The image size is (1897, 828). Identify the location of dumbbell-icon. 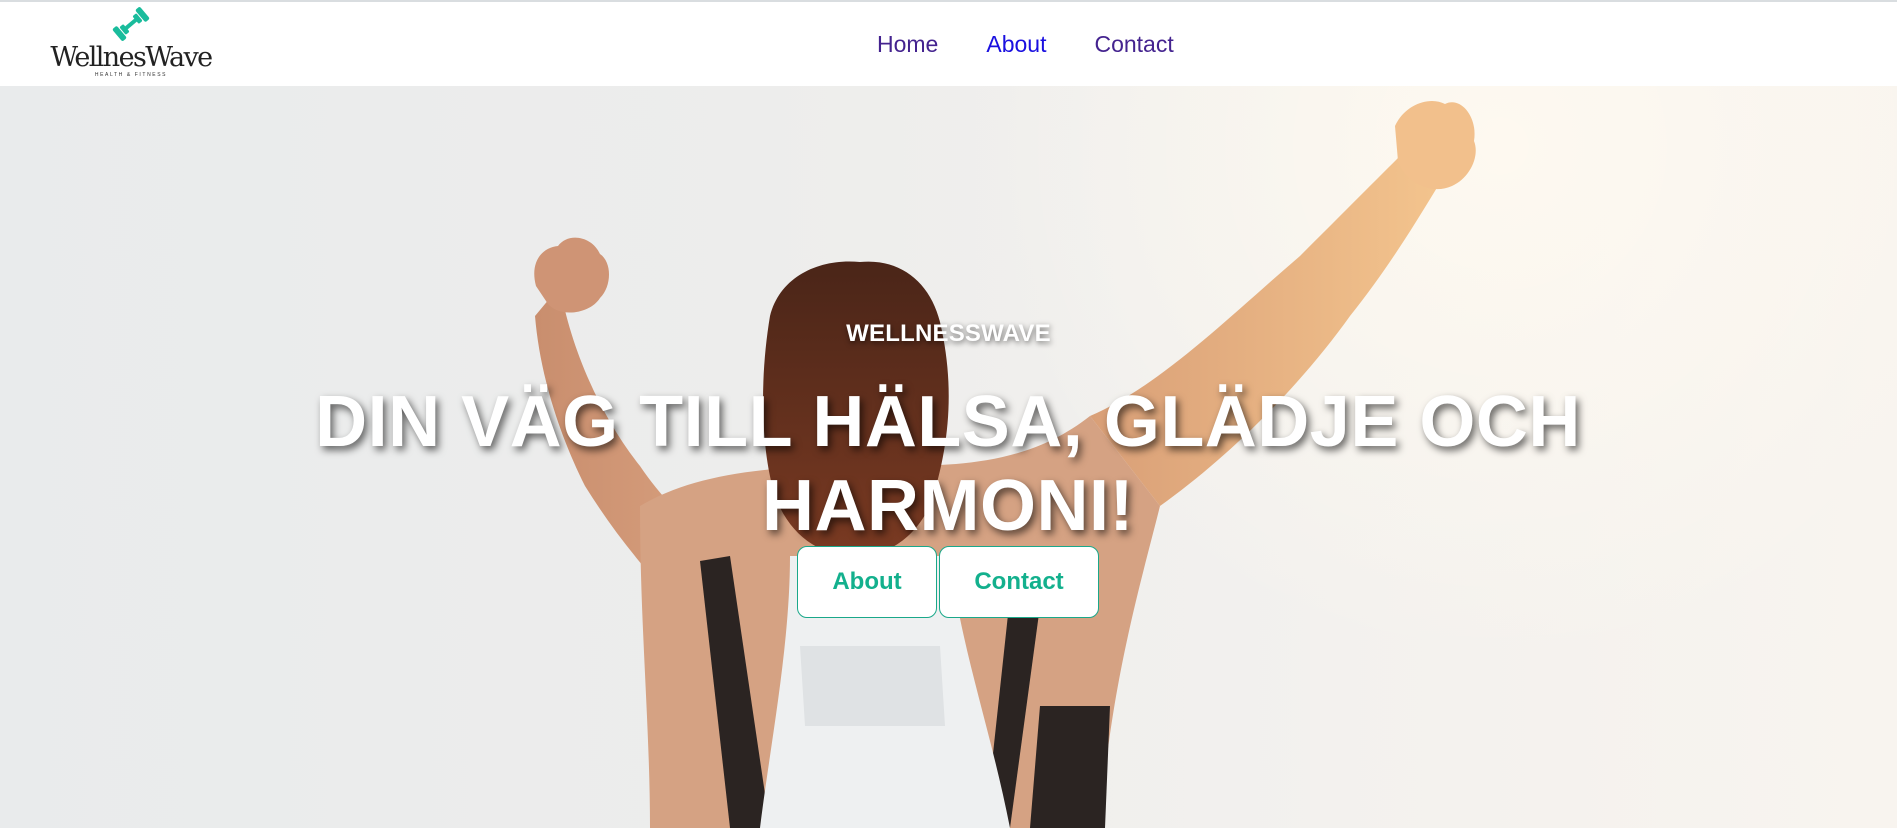
(131, 24).